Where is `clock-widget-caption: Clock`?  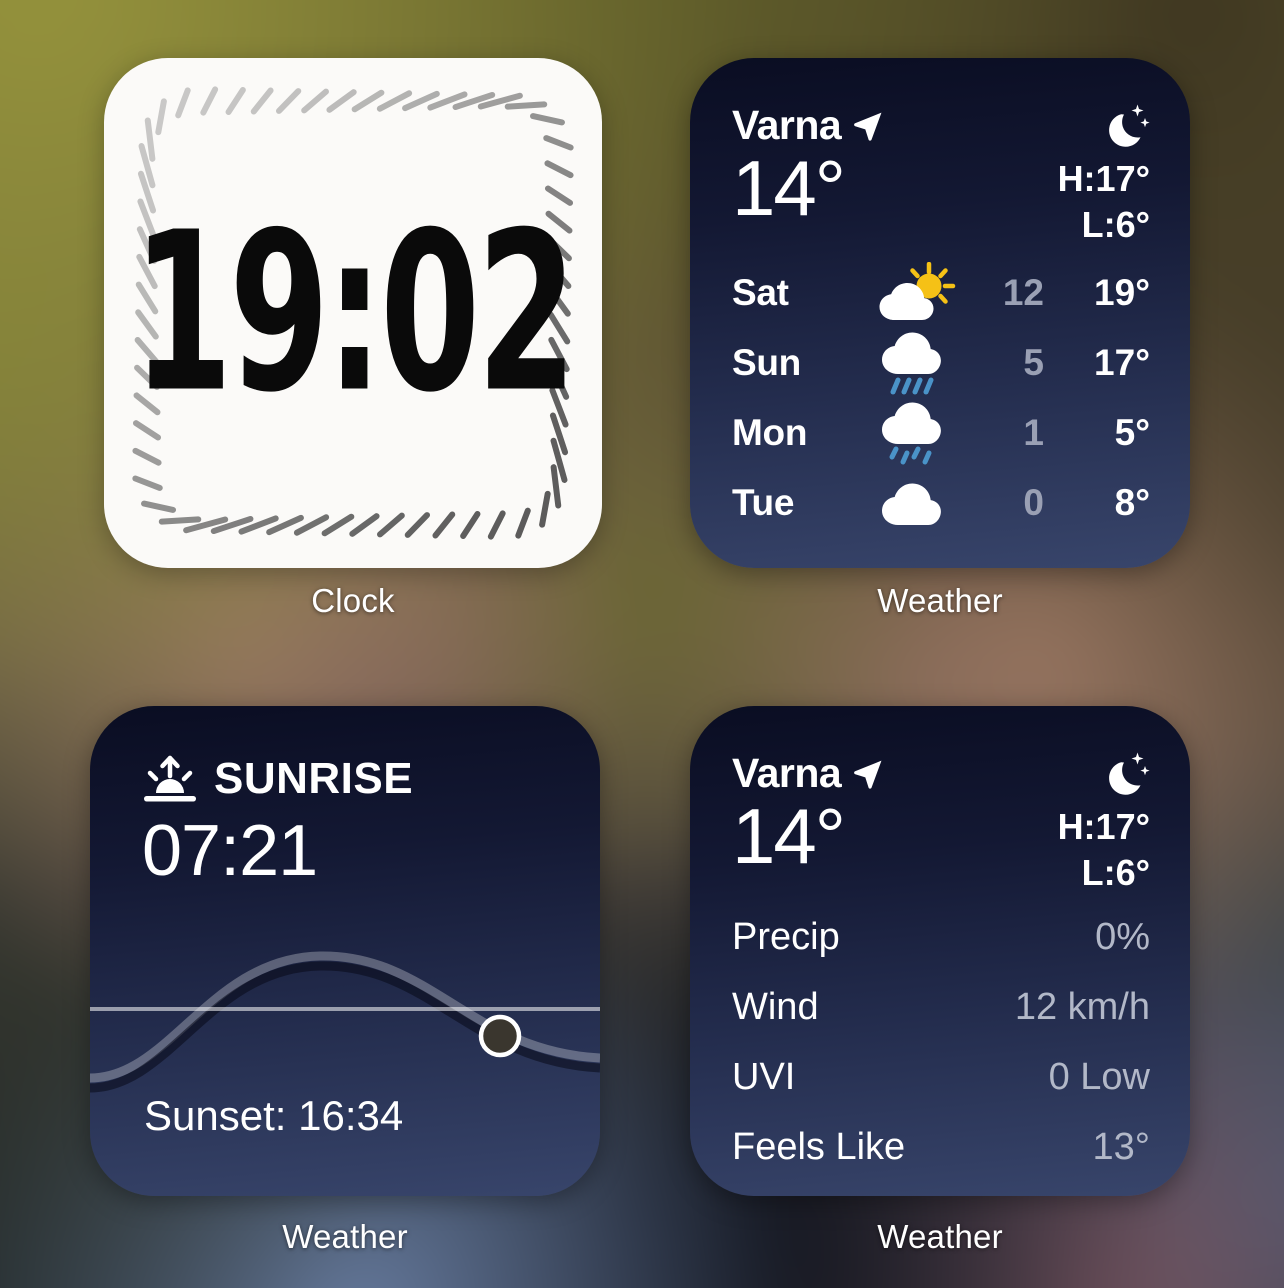
clock-widget-caption: Clock is located at coordinates (353, 600).